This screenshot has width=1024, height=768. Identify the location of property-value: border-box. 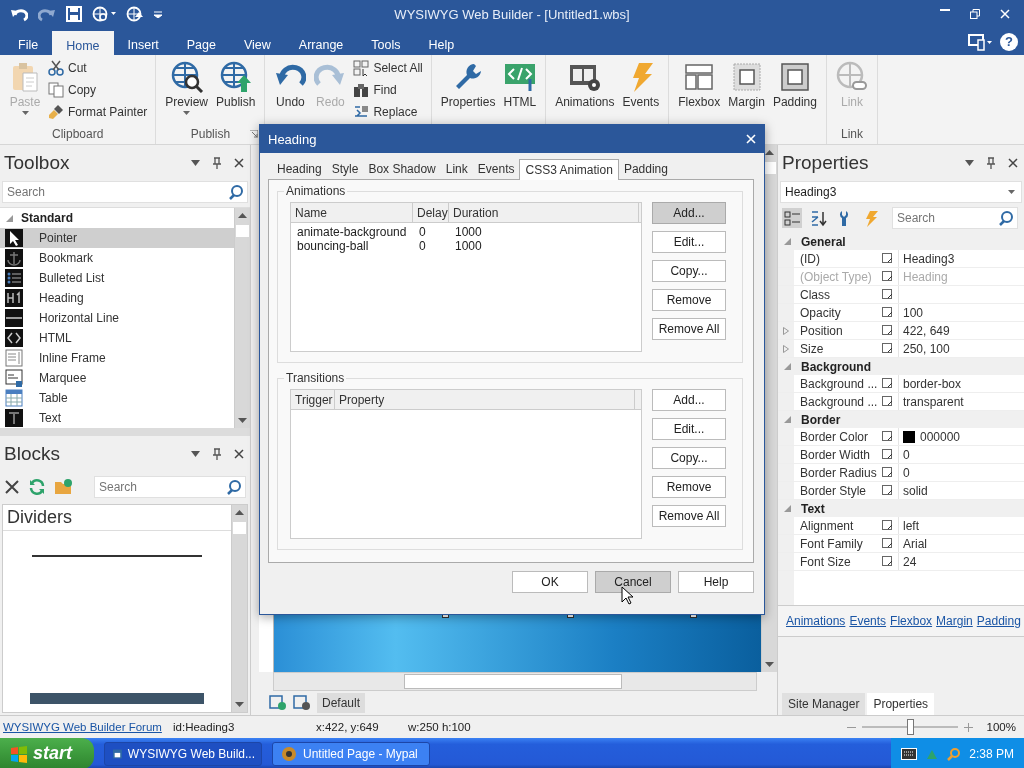
(932, 383).